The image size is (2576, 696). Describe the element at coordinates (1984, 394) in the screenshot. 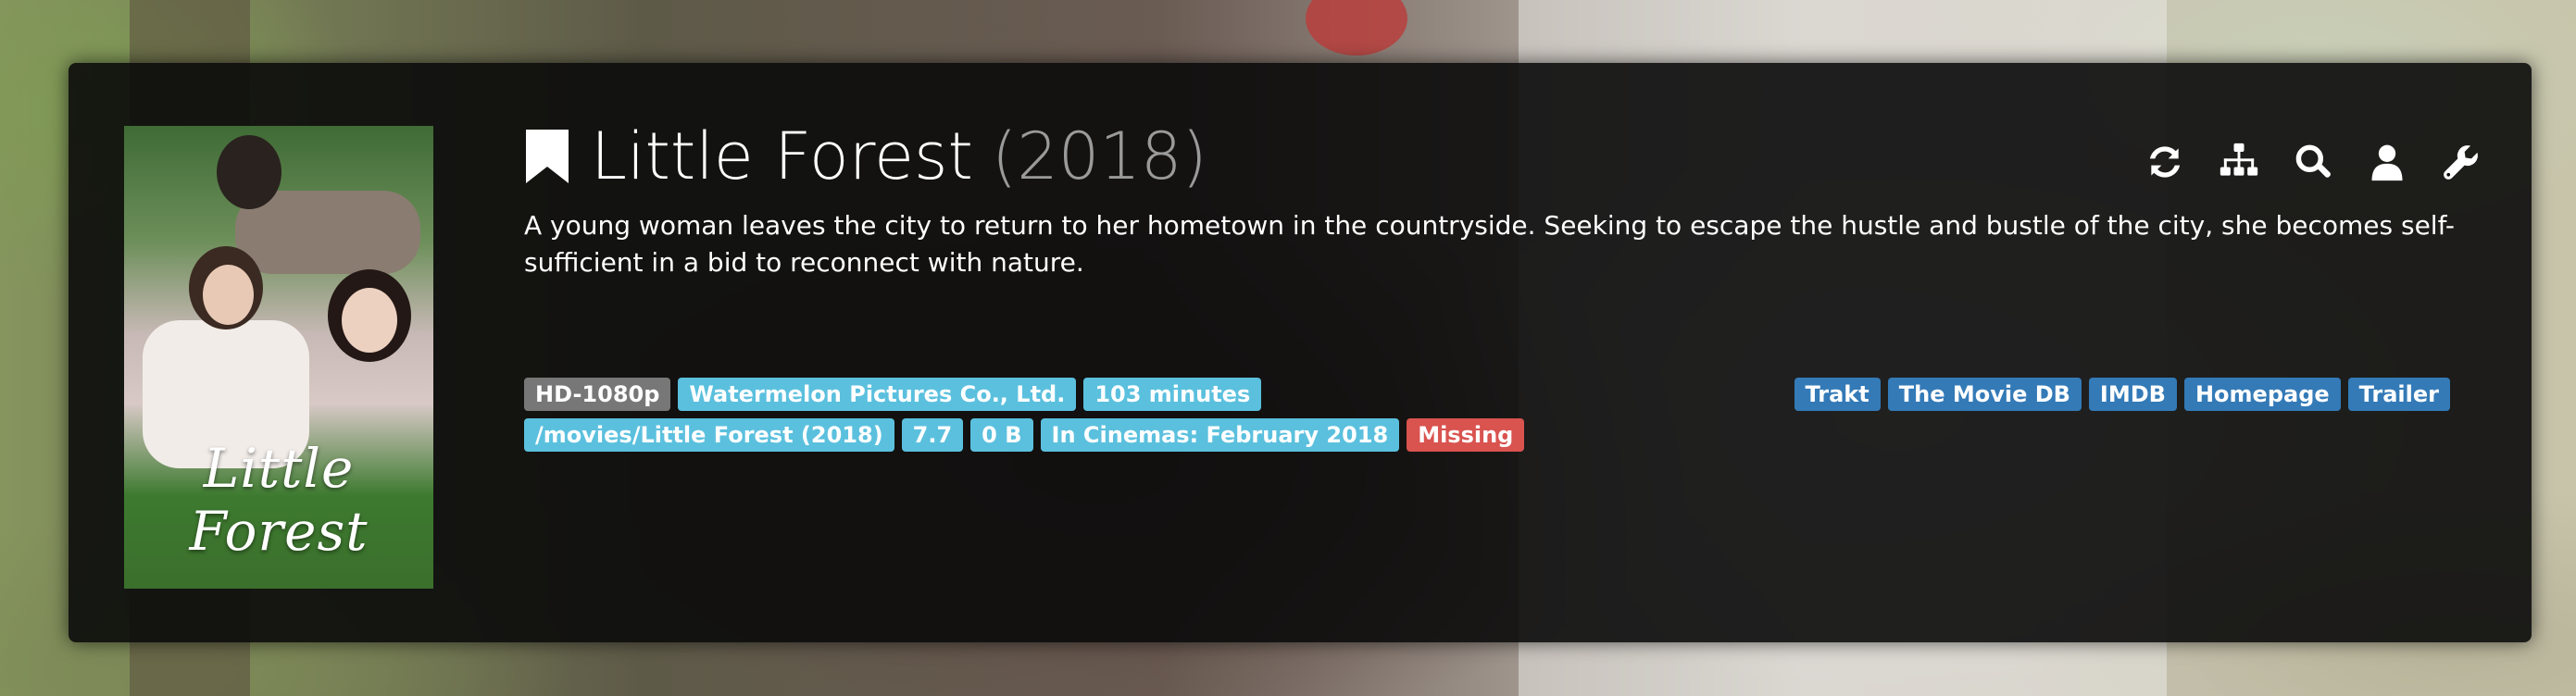

I see `tmdb-link: The Movie DB` at that location.